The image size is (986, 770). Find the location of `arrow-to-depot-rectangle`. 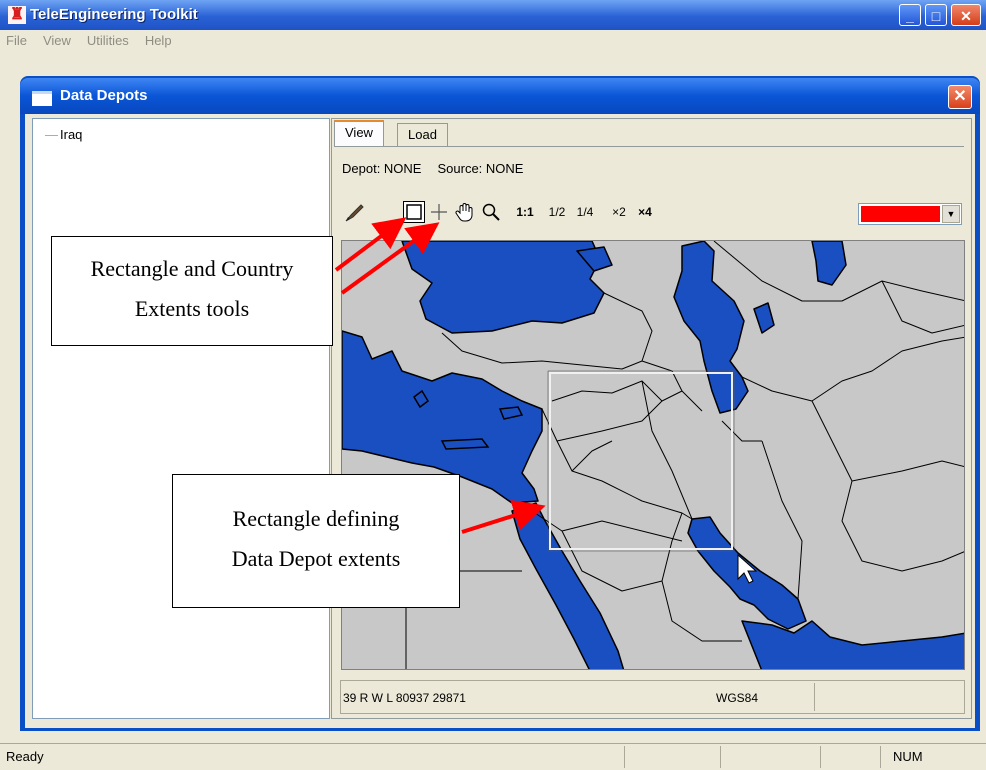

arrow-to-depot-rectangle is located at coordinates (503, 516).